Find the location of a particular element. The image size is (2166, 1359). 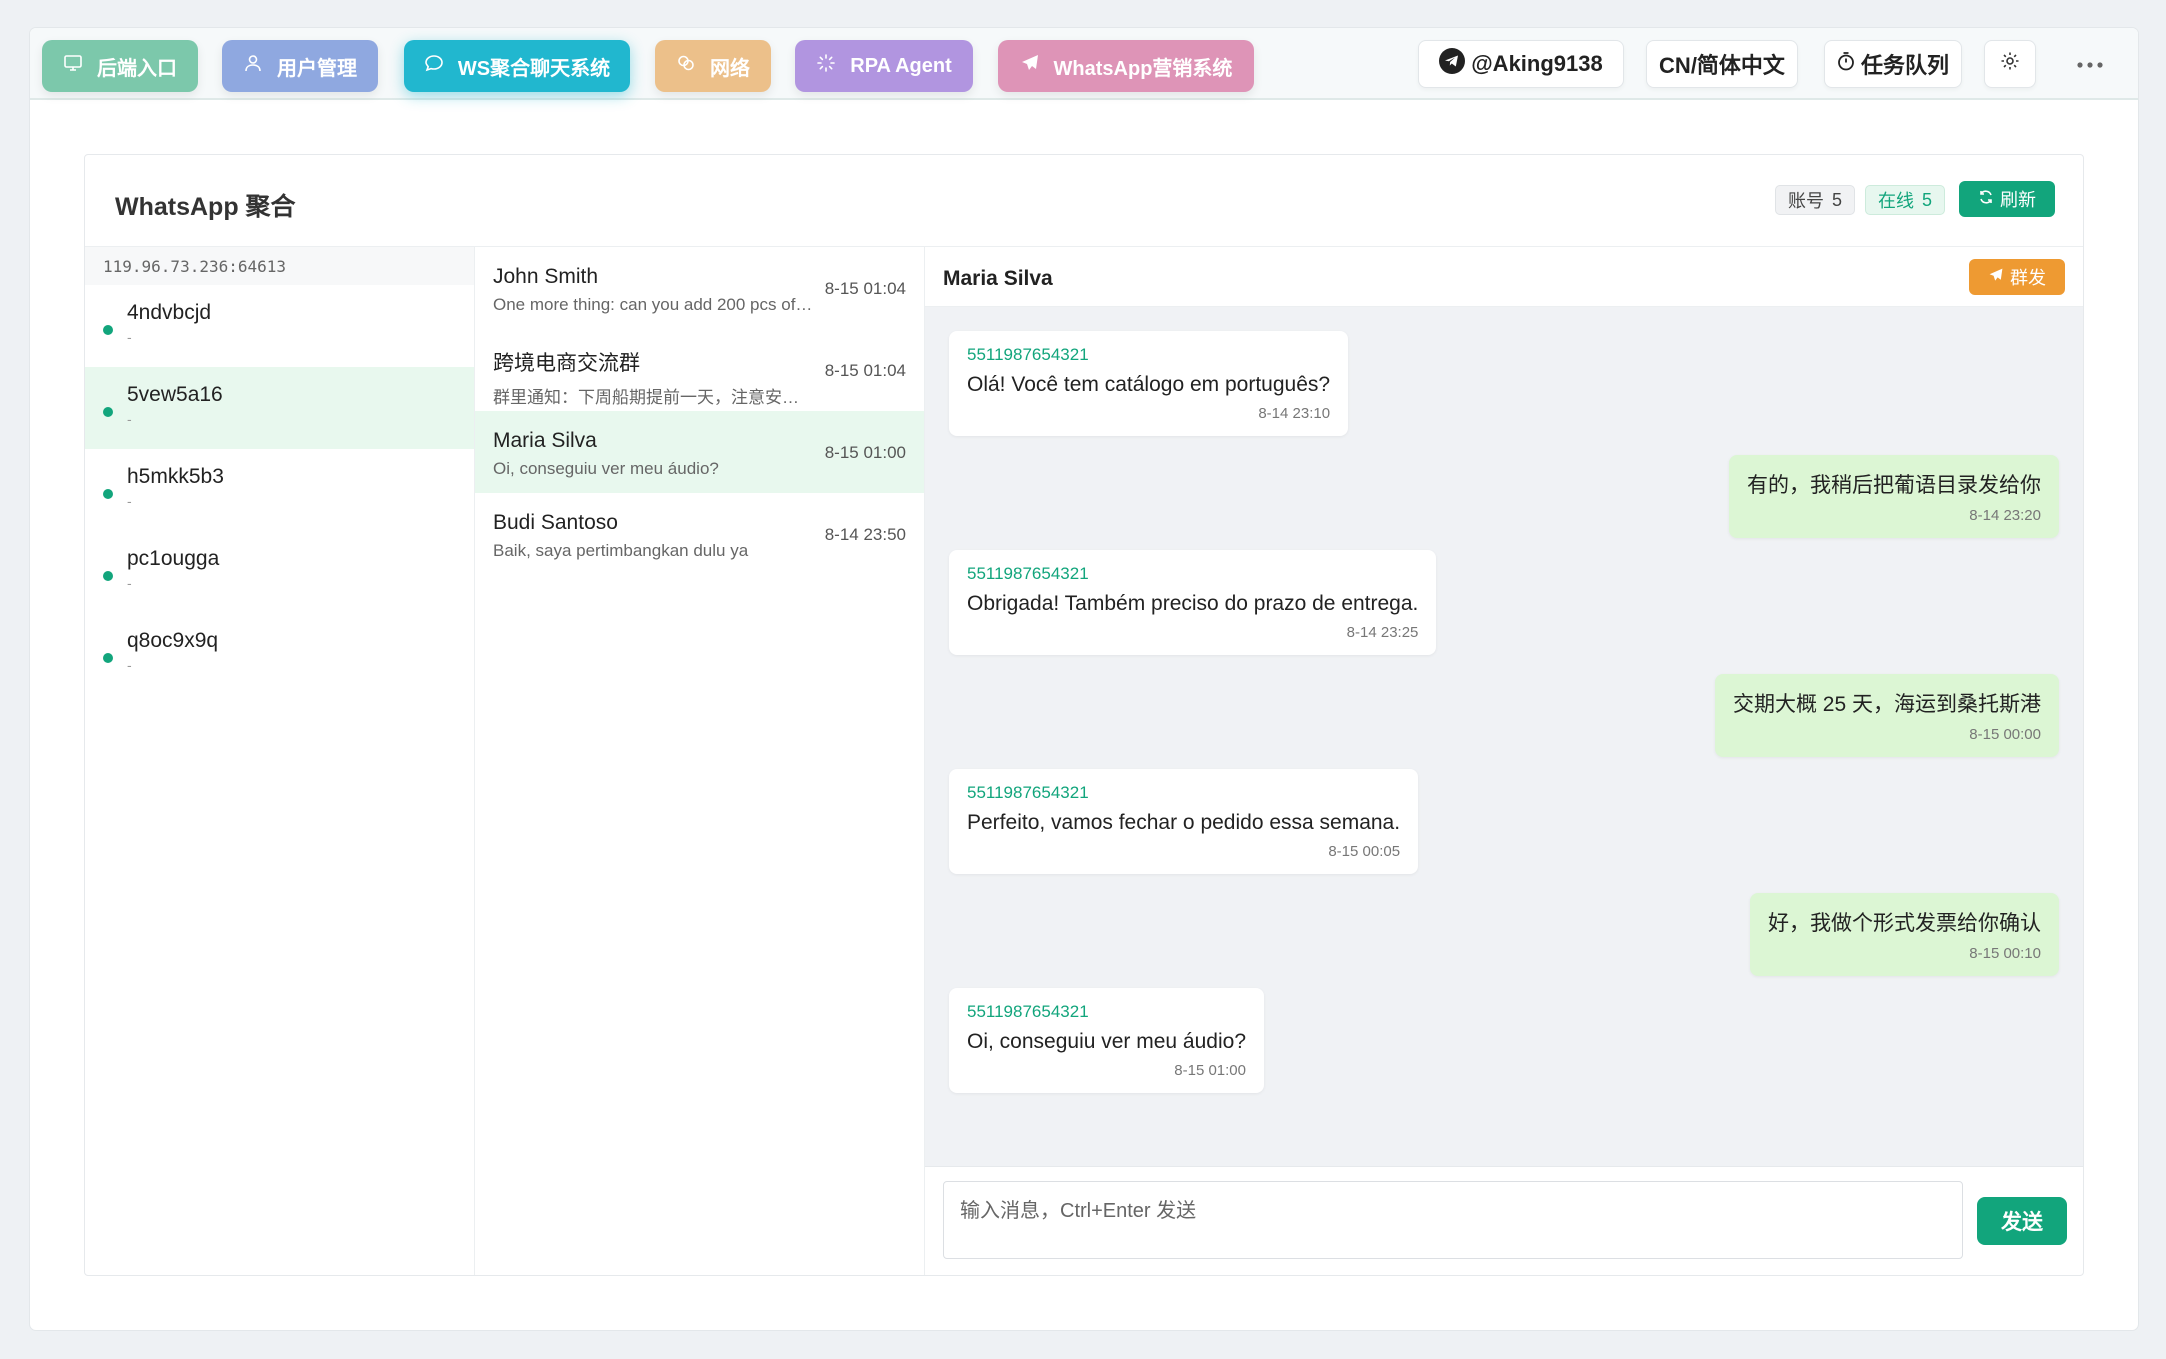

online-count-value: 5 is located at coordinates (1926, 199).